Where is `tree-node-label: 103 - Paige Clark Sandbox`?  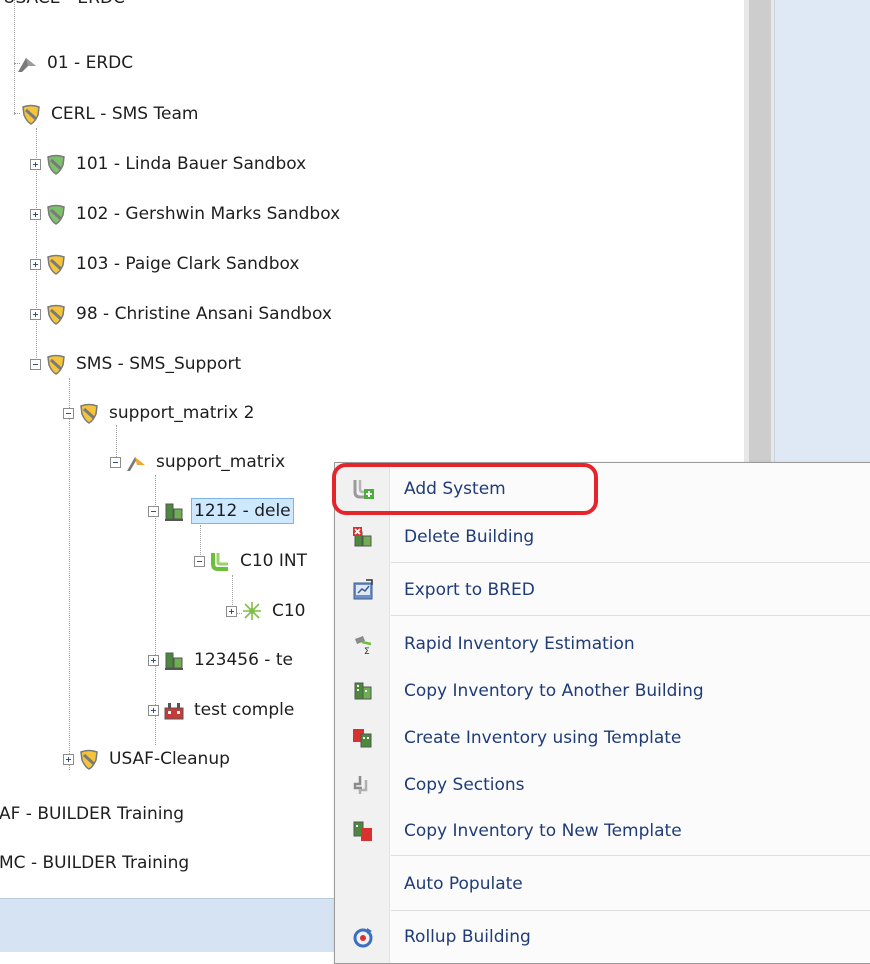
tree-node-label: 103 - Paige Clark Sandbox is located at coordinates (188, 264).